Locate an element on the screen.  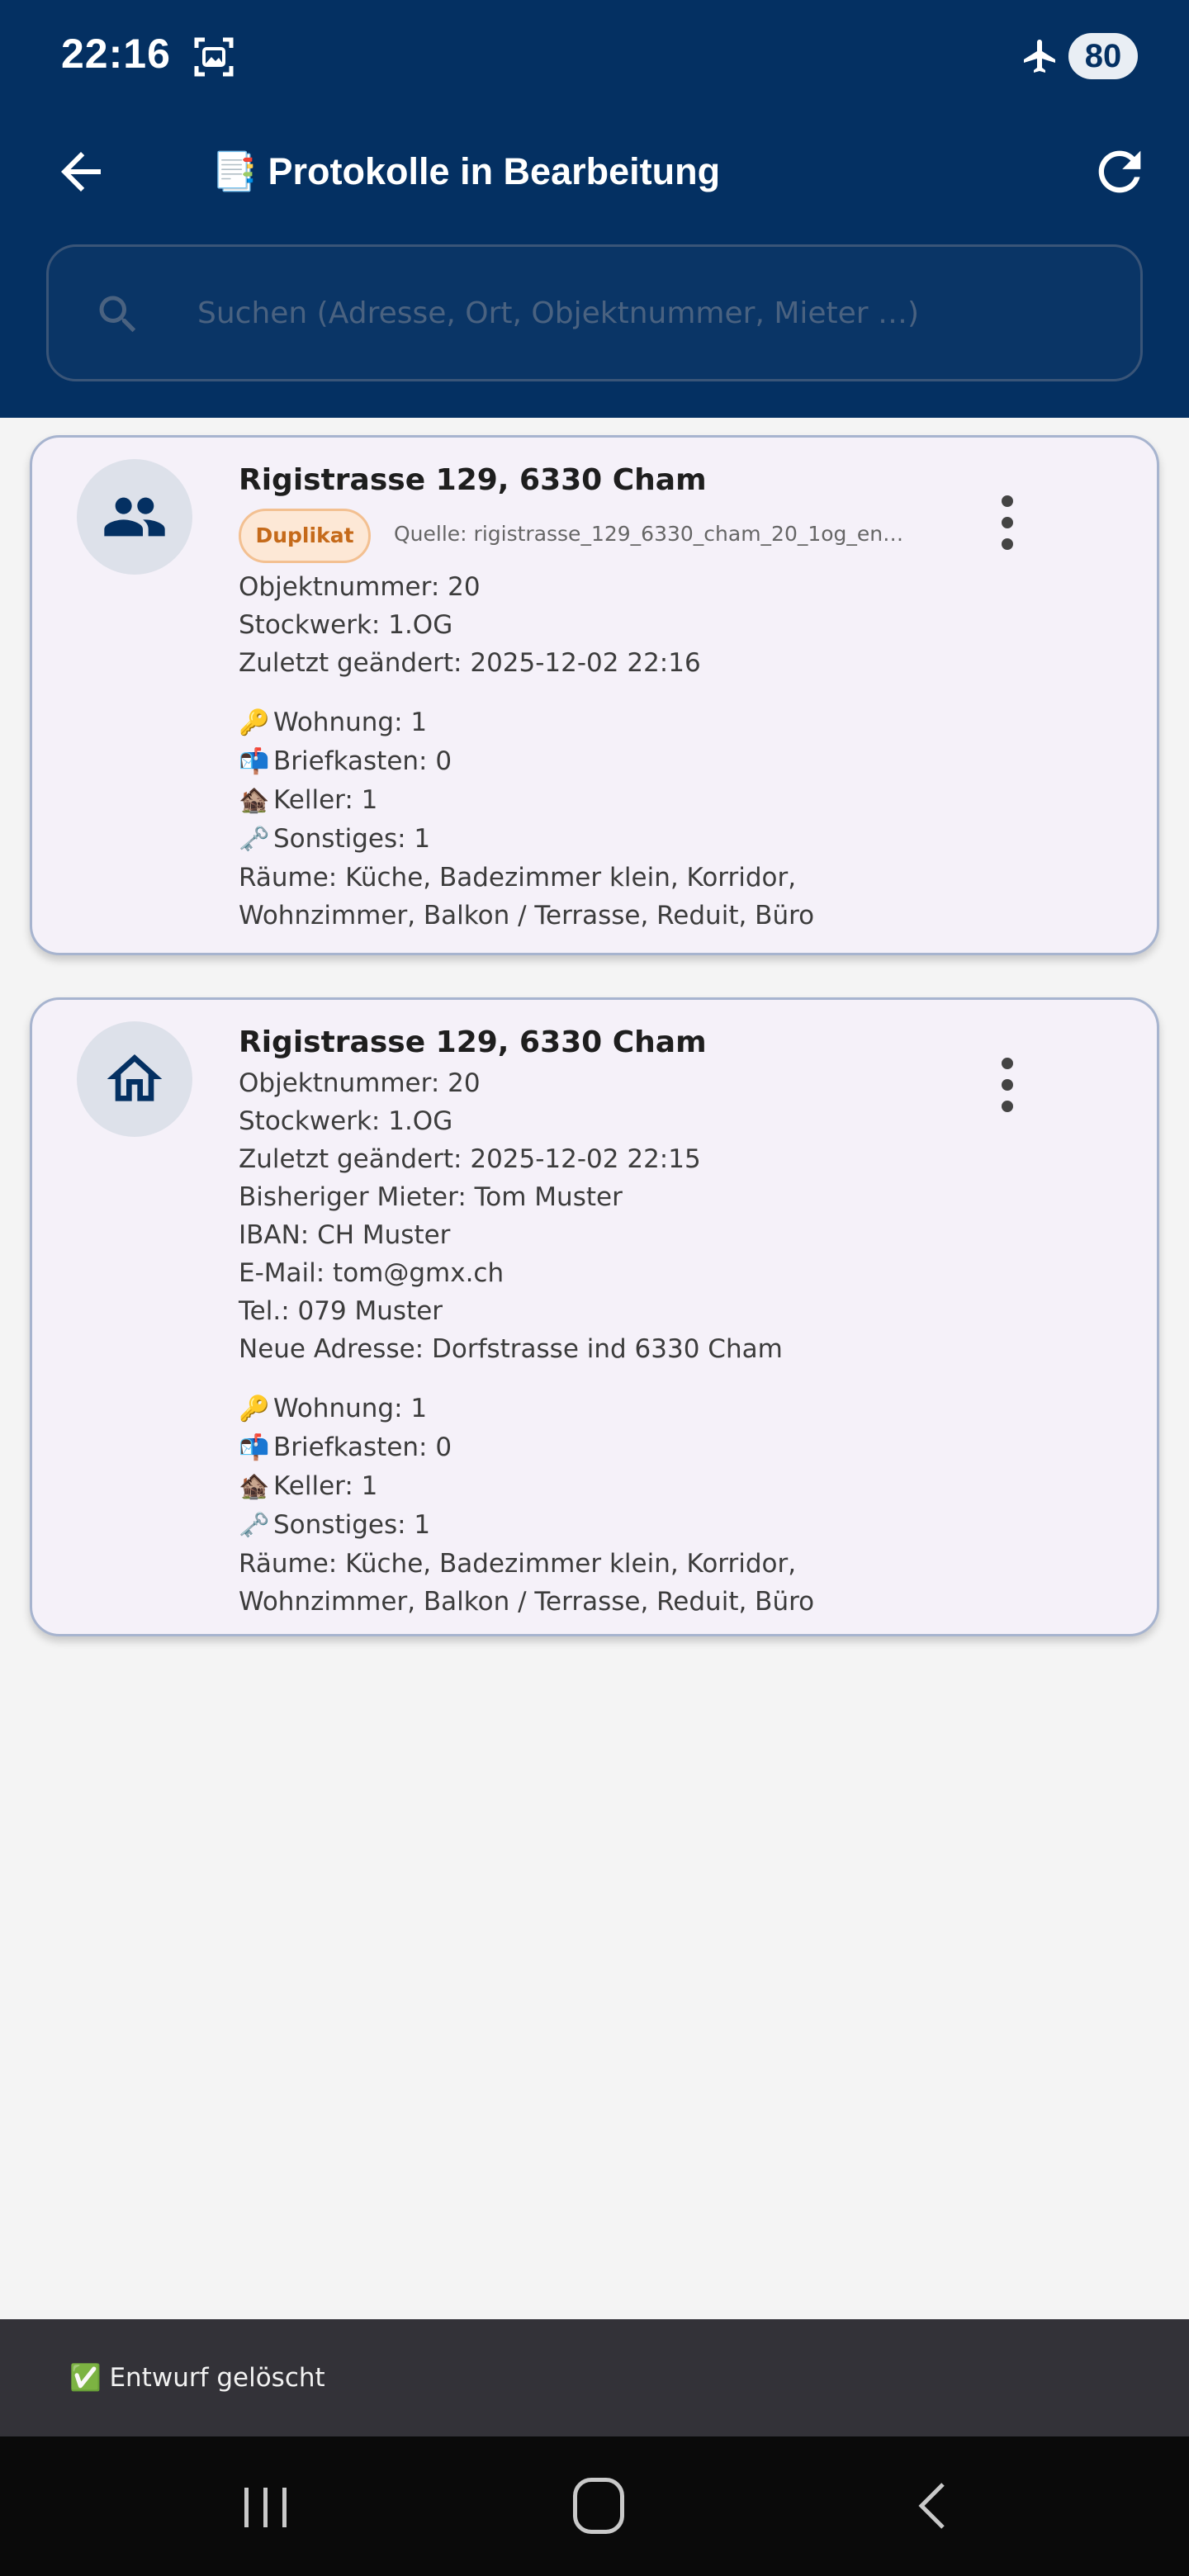
email: E-Mail: tom@gmx.ch is located at coordinates (371, 1273).